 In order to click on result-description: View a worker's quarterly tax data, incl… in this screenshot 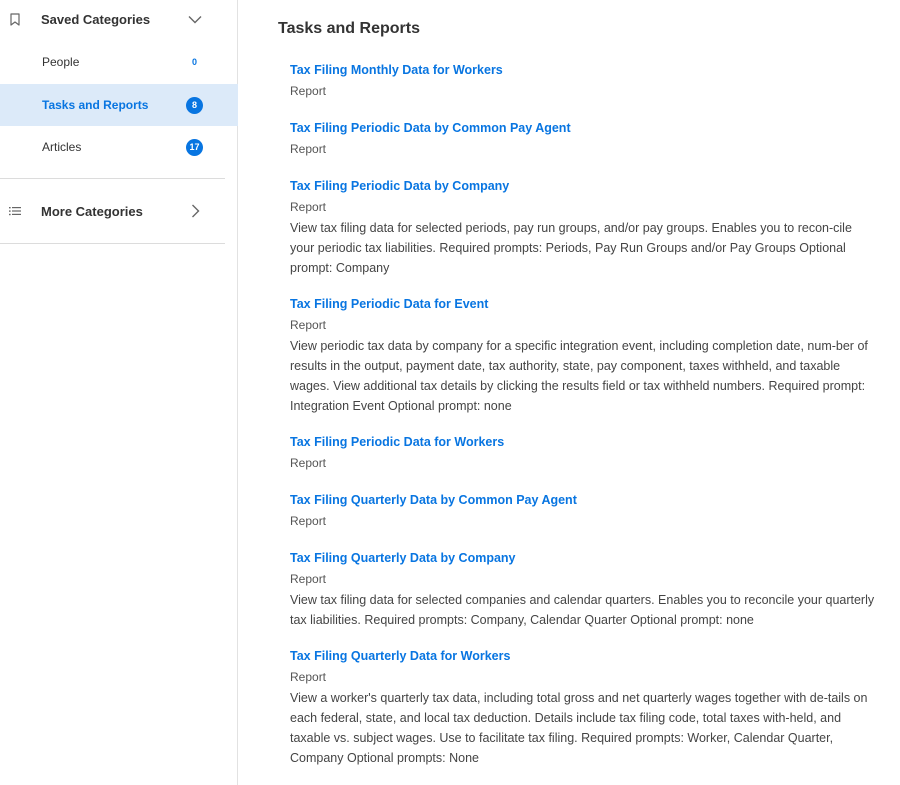, I will do `click(579, 728)`.